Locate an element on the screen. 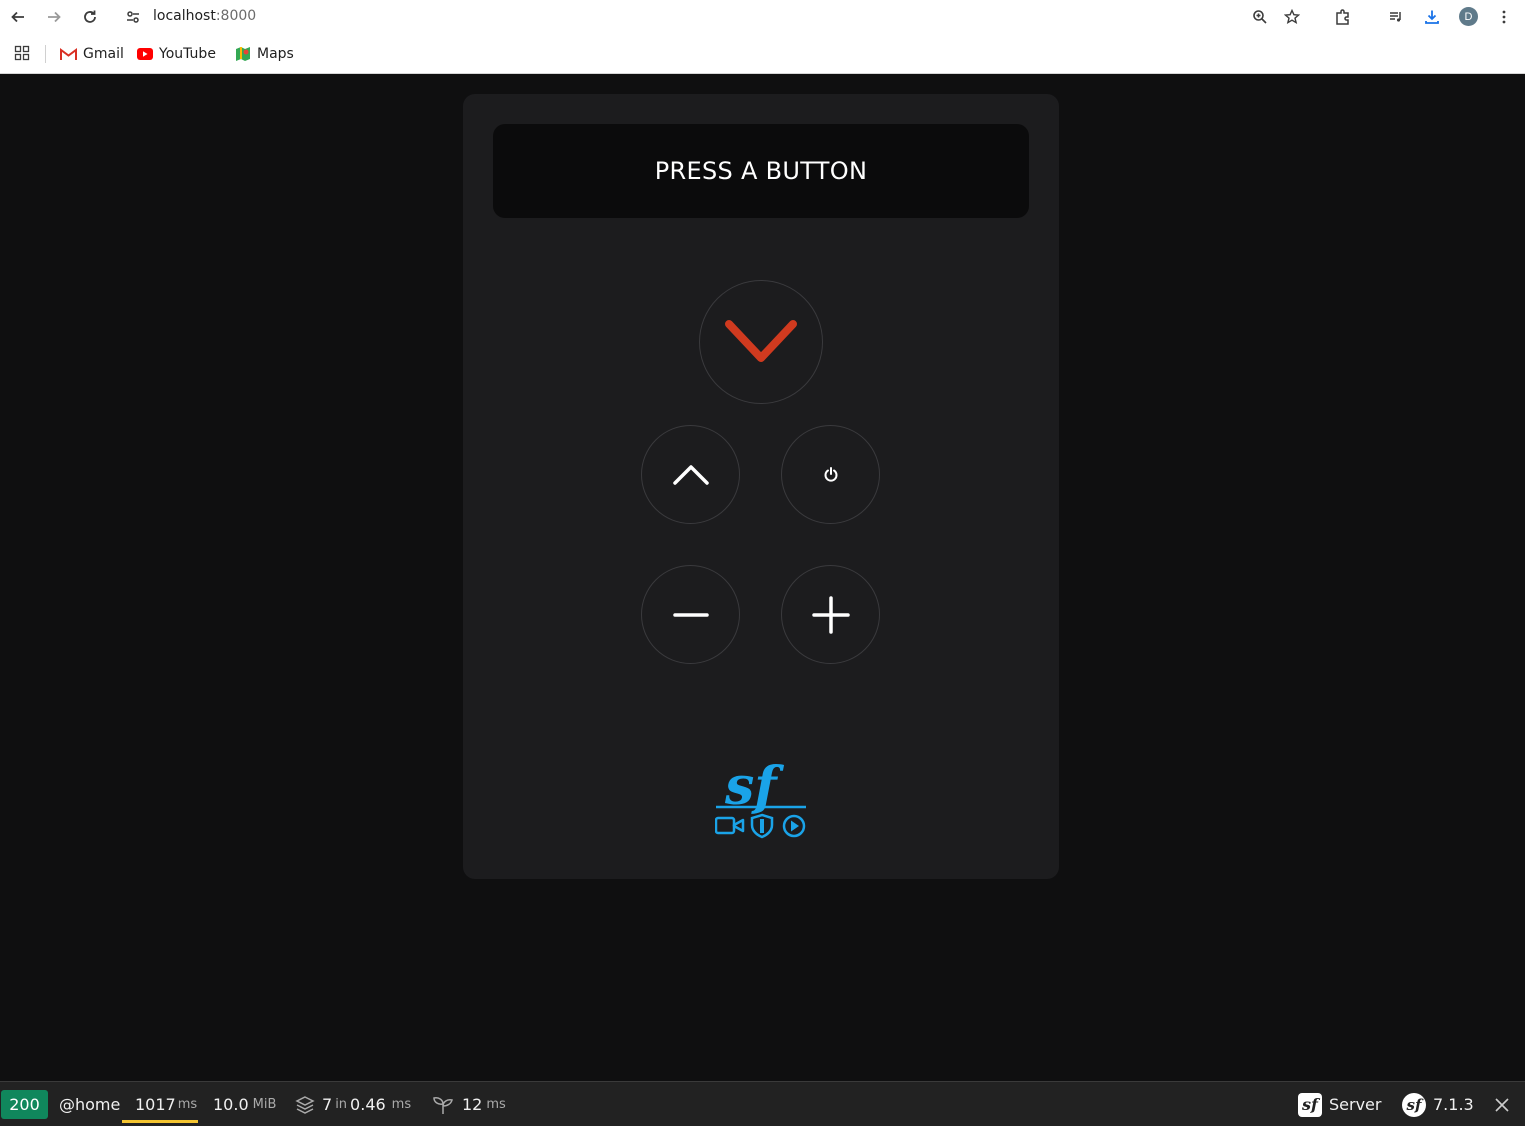  twig-time-unit: ms is located at coordinates (496, 1104).